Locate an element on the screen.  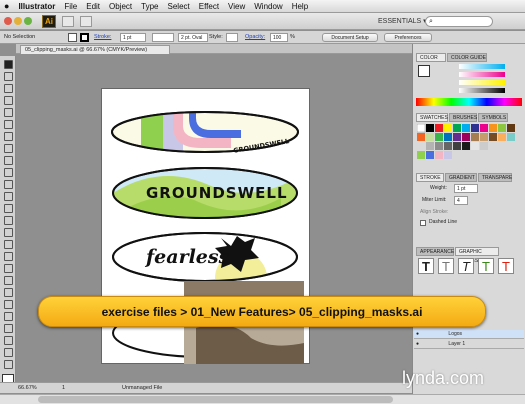
tab-color-guide: COLOR GUIDE is located at coordinates (467, 57).